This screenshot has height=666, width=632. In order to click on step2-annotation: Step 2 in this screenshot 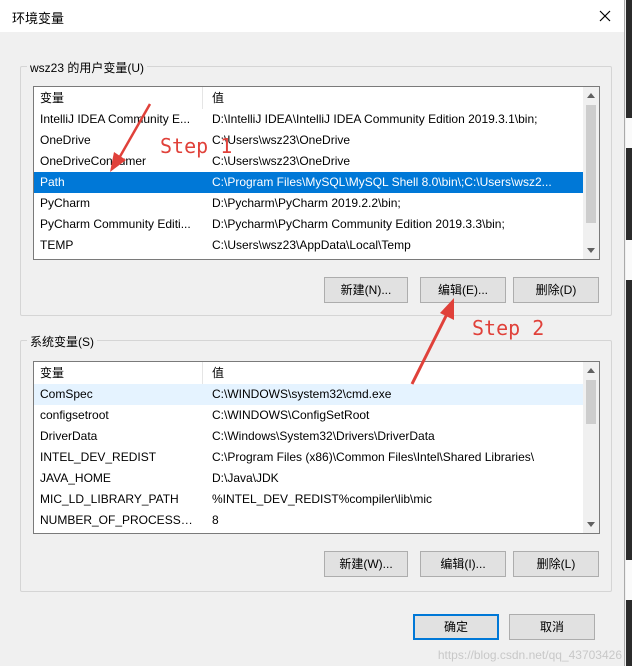, I will do `click(508, 328)`.